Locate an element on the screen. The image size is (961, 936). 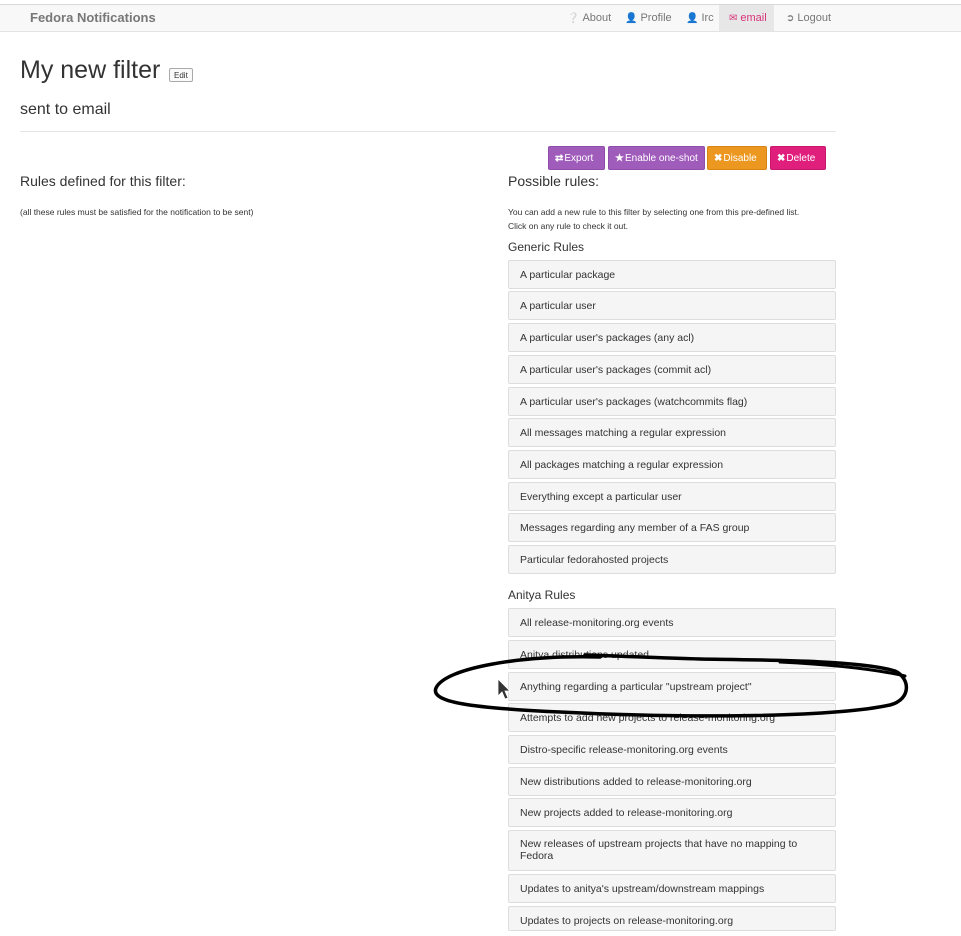
nav-profile: 👤 Profile is located at coordinates (648, 18).